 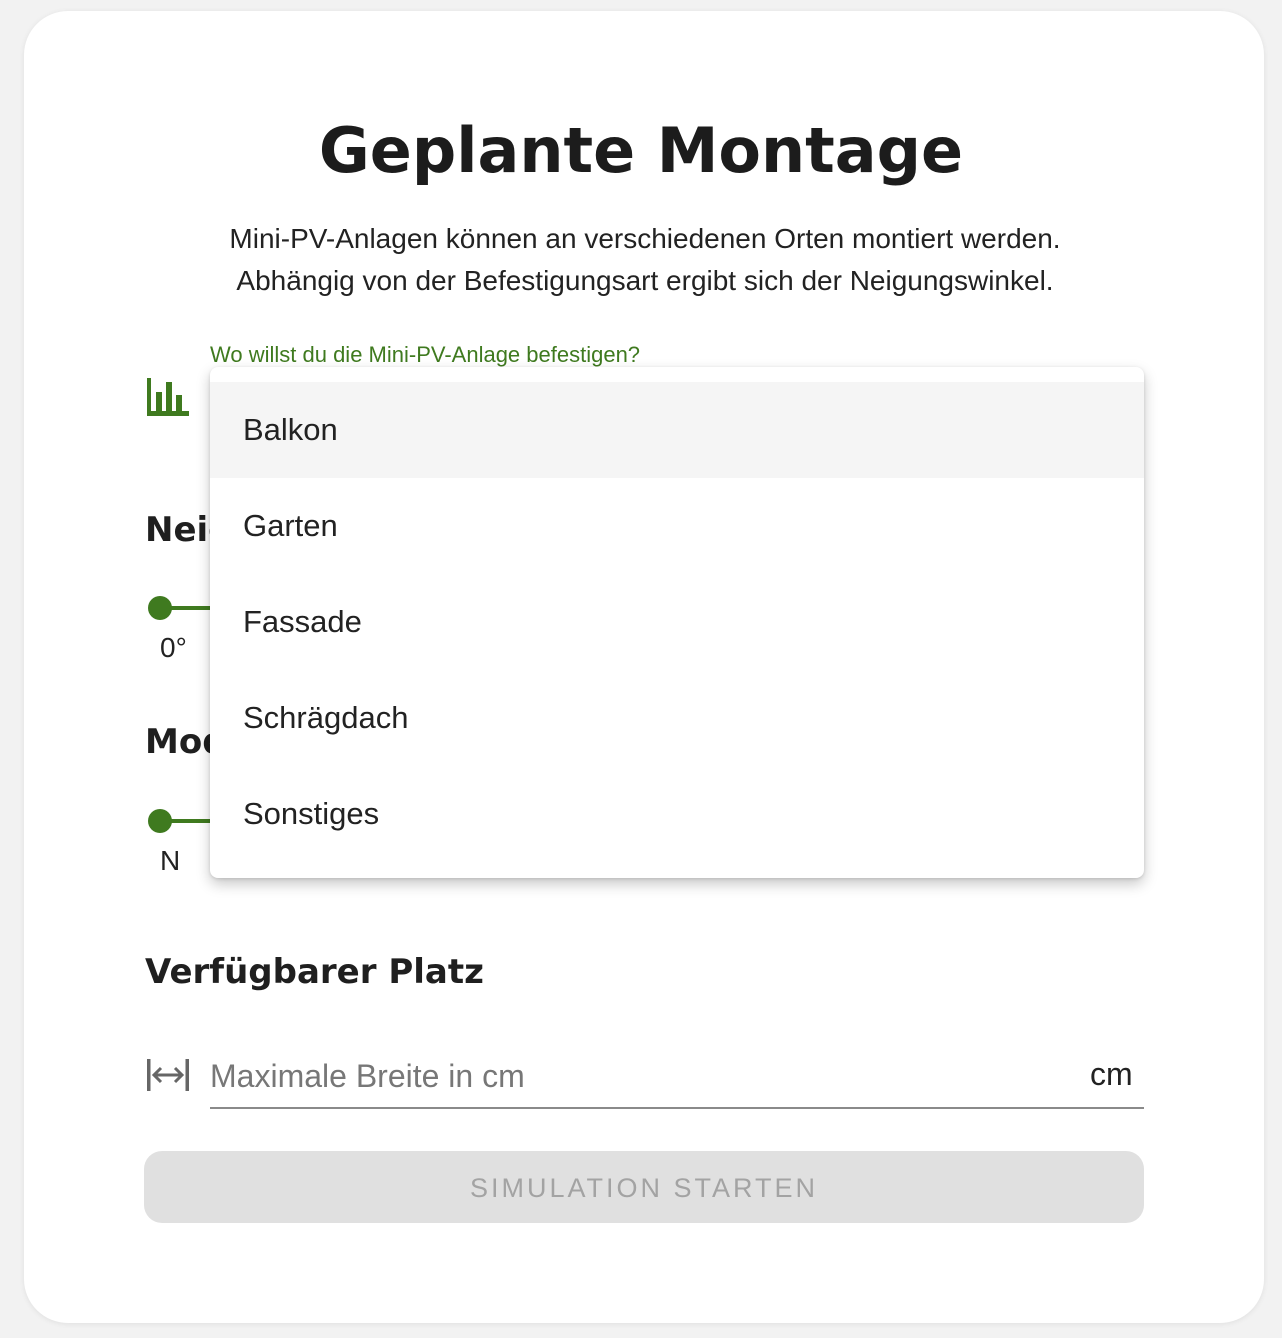 I want to click on option-balkon: Balkon, so click(x=677, y=430).